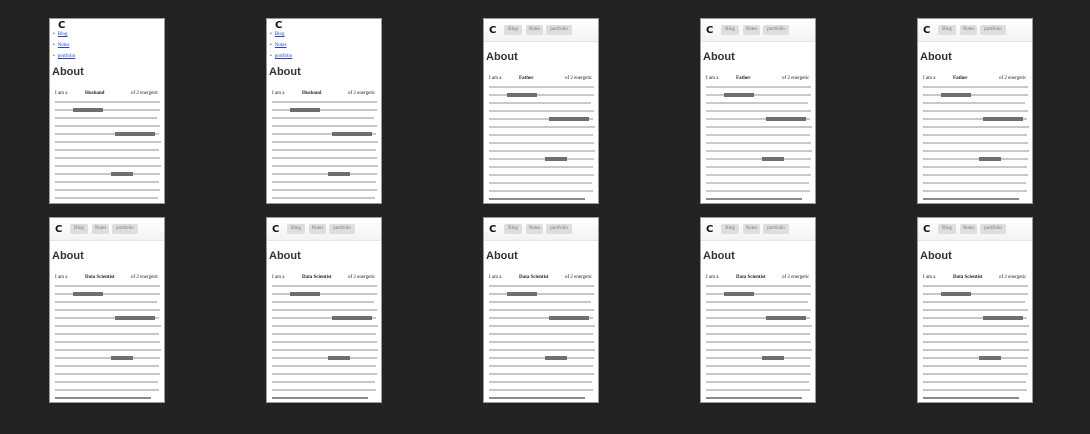 The image size is (1090, 434). What do you see at coordinates (743, 78) in the screenshot?
I see `intro-role: Father` at bounding box center [743, 78].